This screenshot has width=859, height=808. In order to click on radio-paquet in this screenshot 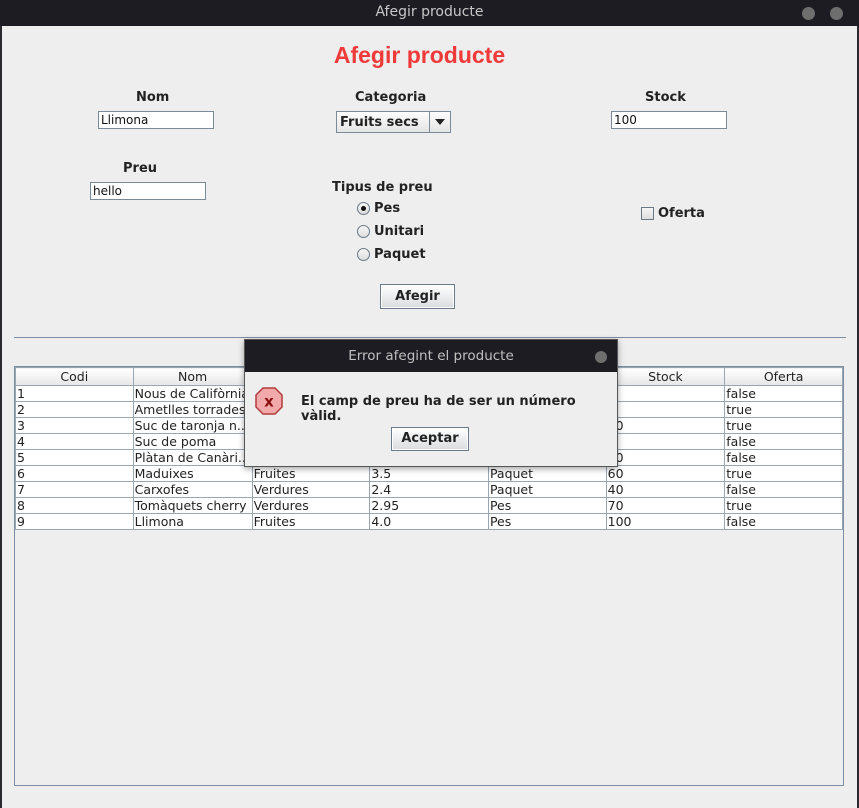, I will do `click(363, 254)`.